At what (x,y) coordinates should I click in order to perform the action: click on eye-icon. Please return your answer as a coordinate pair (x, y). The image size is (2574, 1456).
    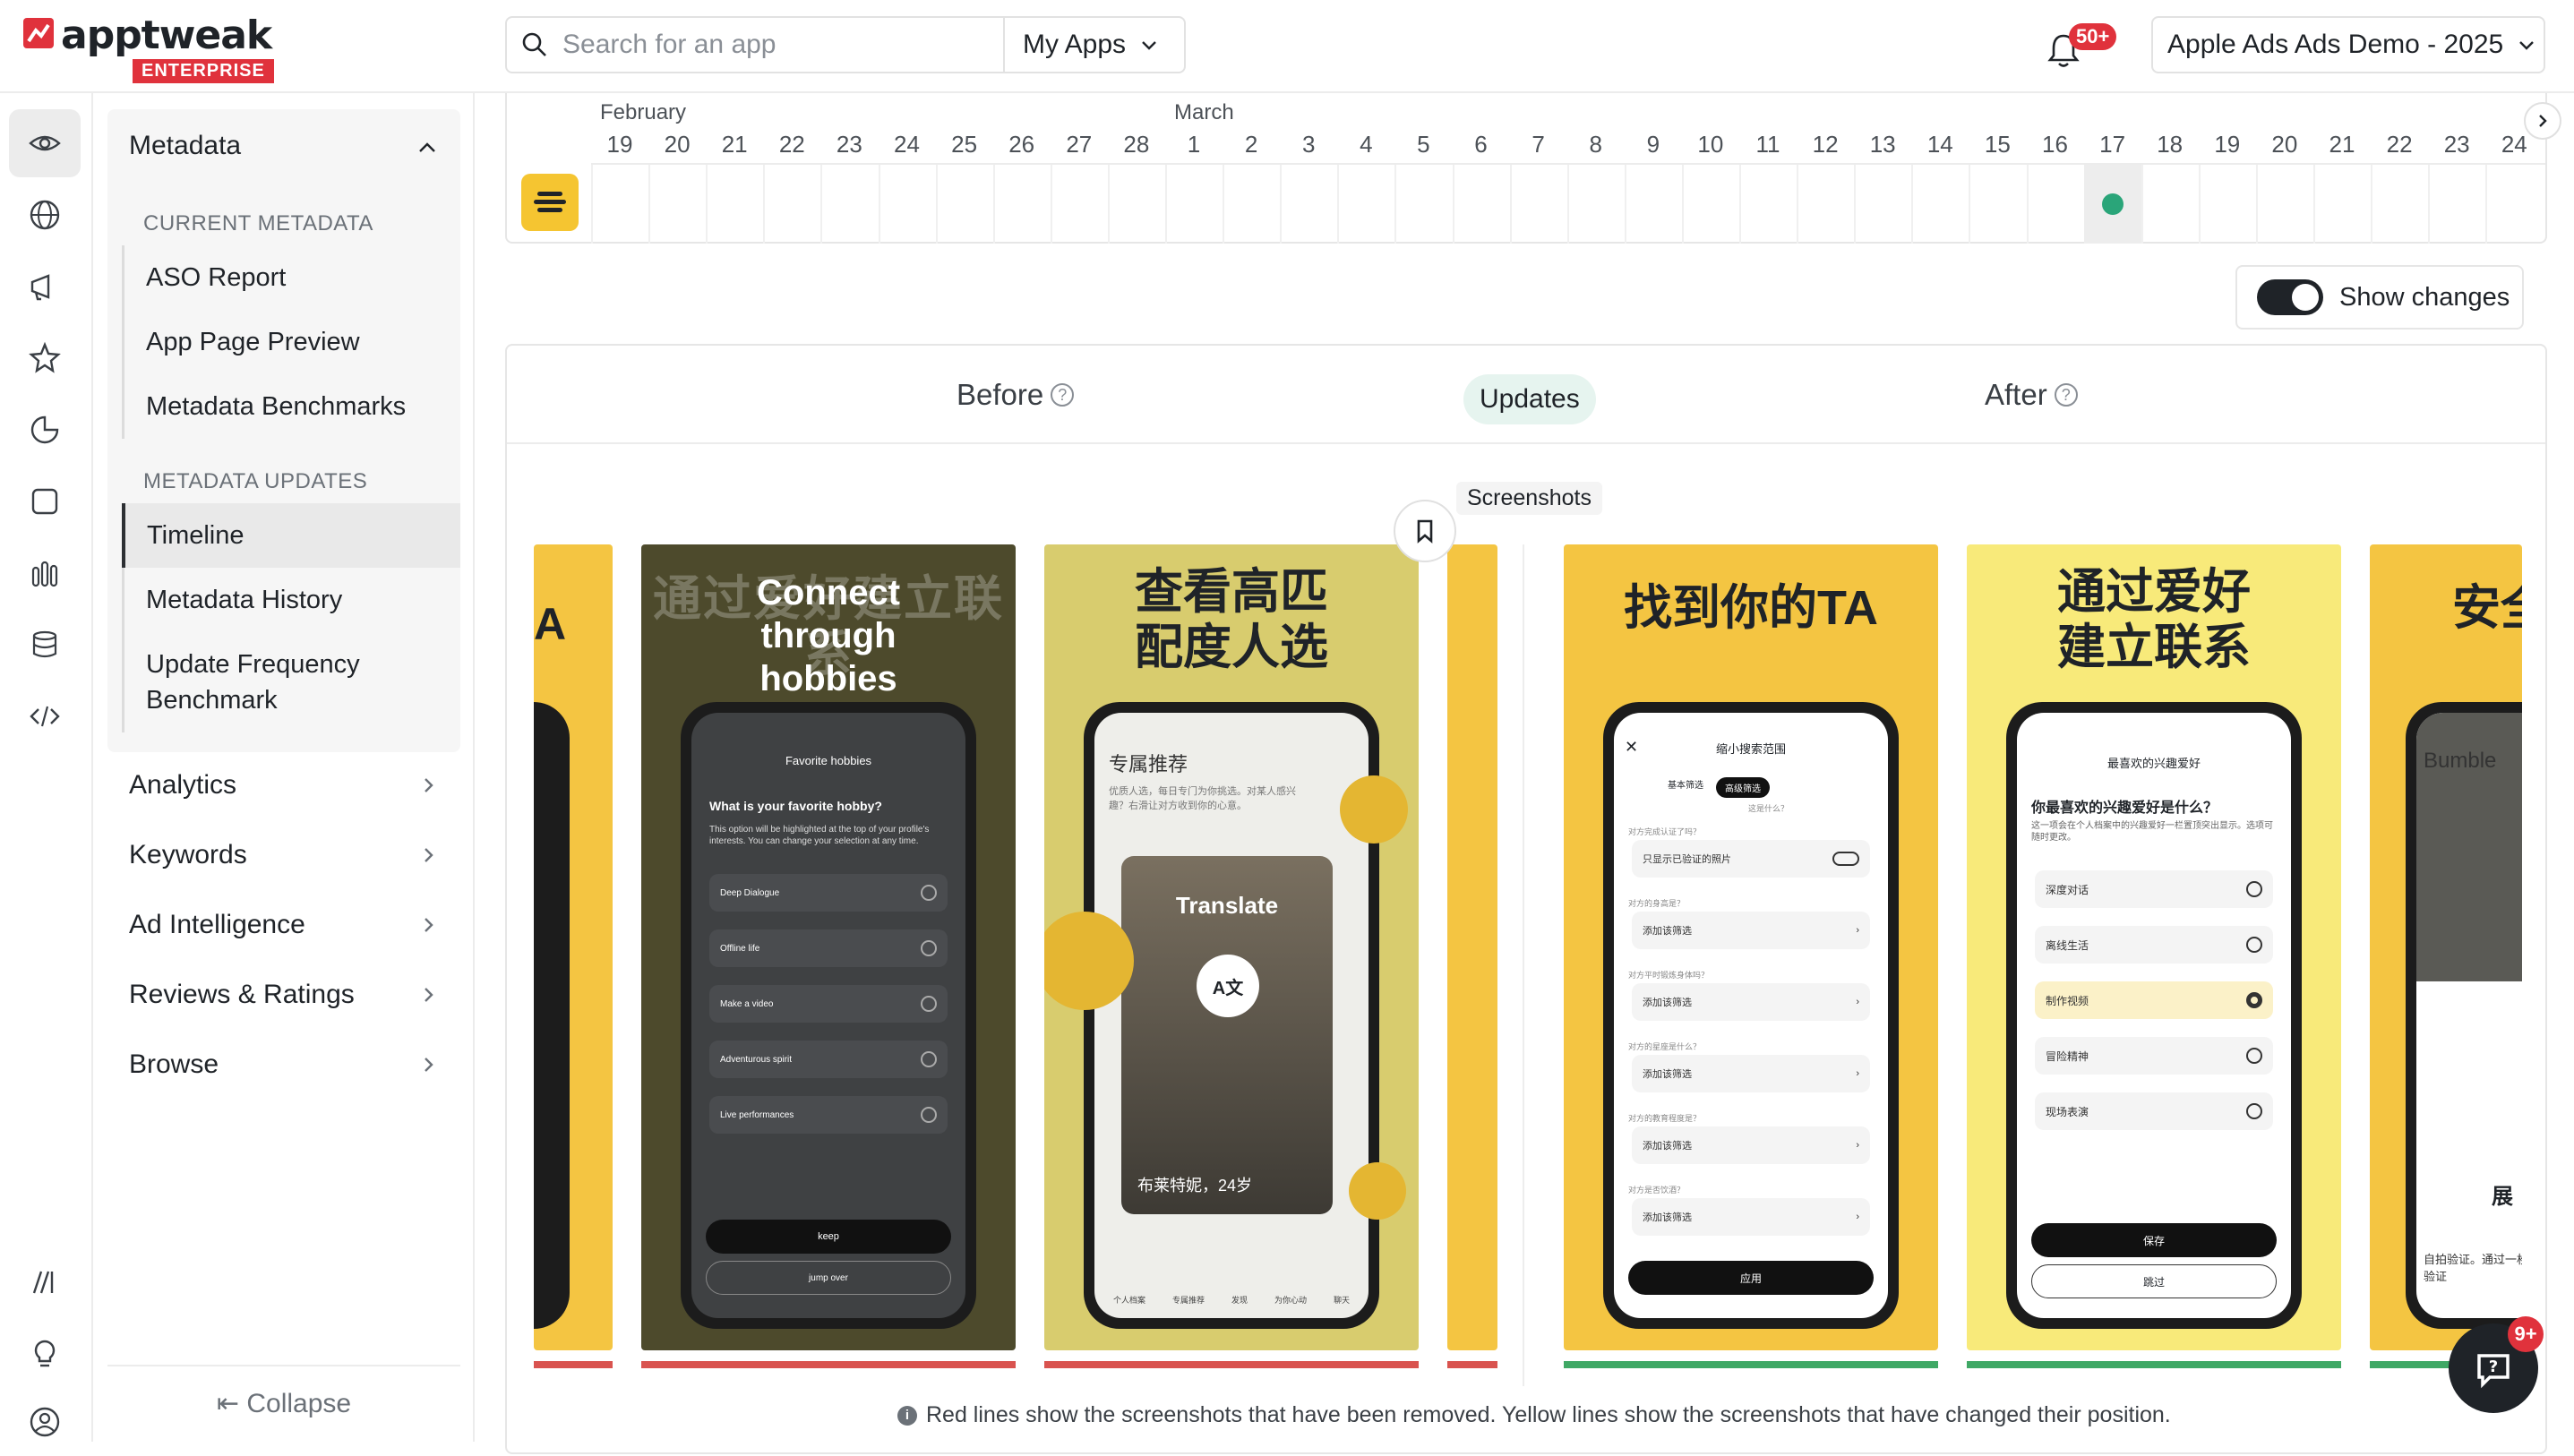
    Looking at the image, I should click on (45, 143).